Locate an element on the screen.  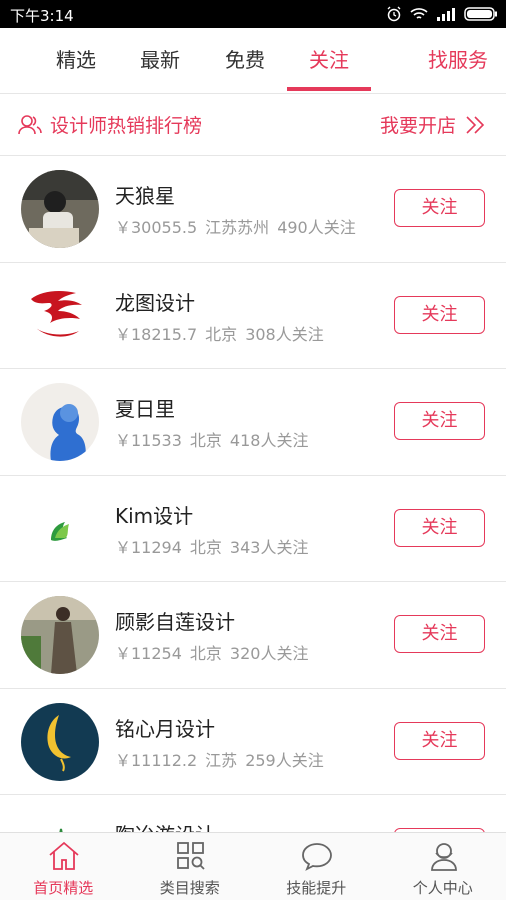
status-icons is located at coordinates (442, 14).